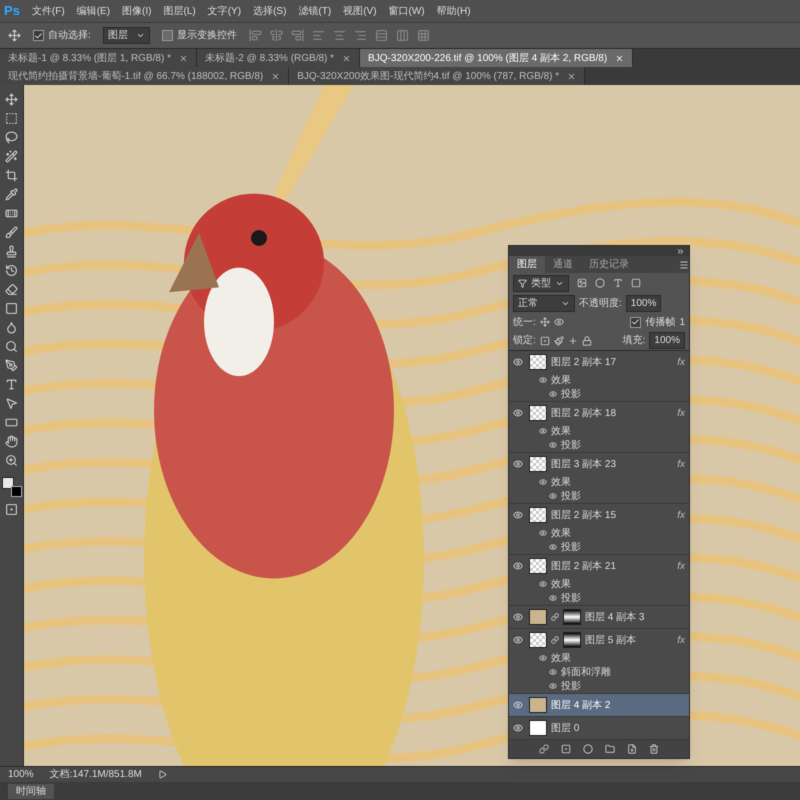 The height and width of the screenshot is (800, 800). What do you see at coordinates (225, 11) in the screenshot?
I see `menu-item: 文字(Y)` at bounding box center [225, 11].